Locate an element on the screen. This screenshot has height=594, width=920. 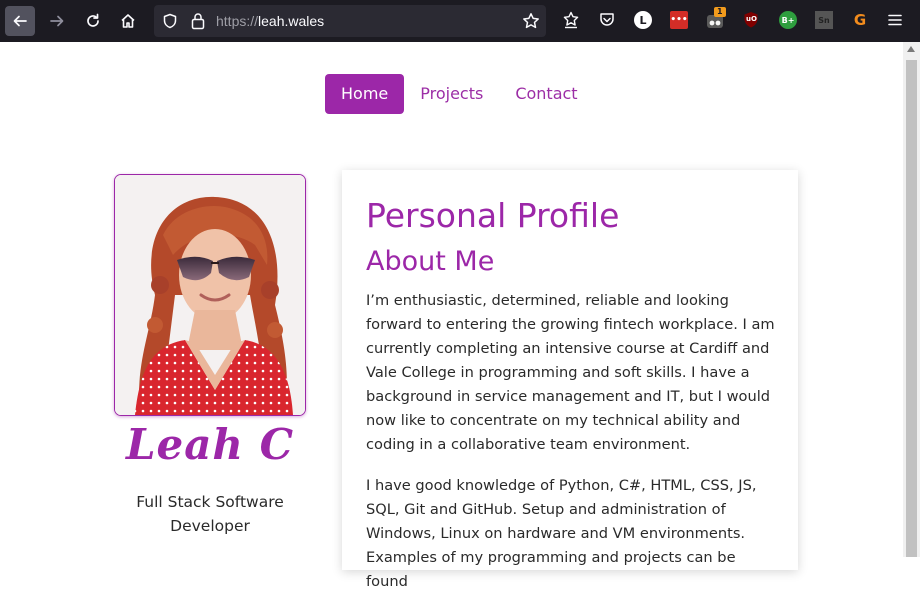
nav-projects: Projects is located at coordinates (451, 94).